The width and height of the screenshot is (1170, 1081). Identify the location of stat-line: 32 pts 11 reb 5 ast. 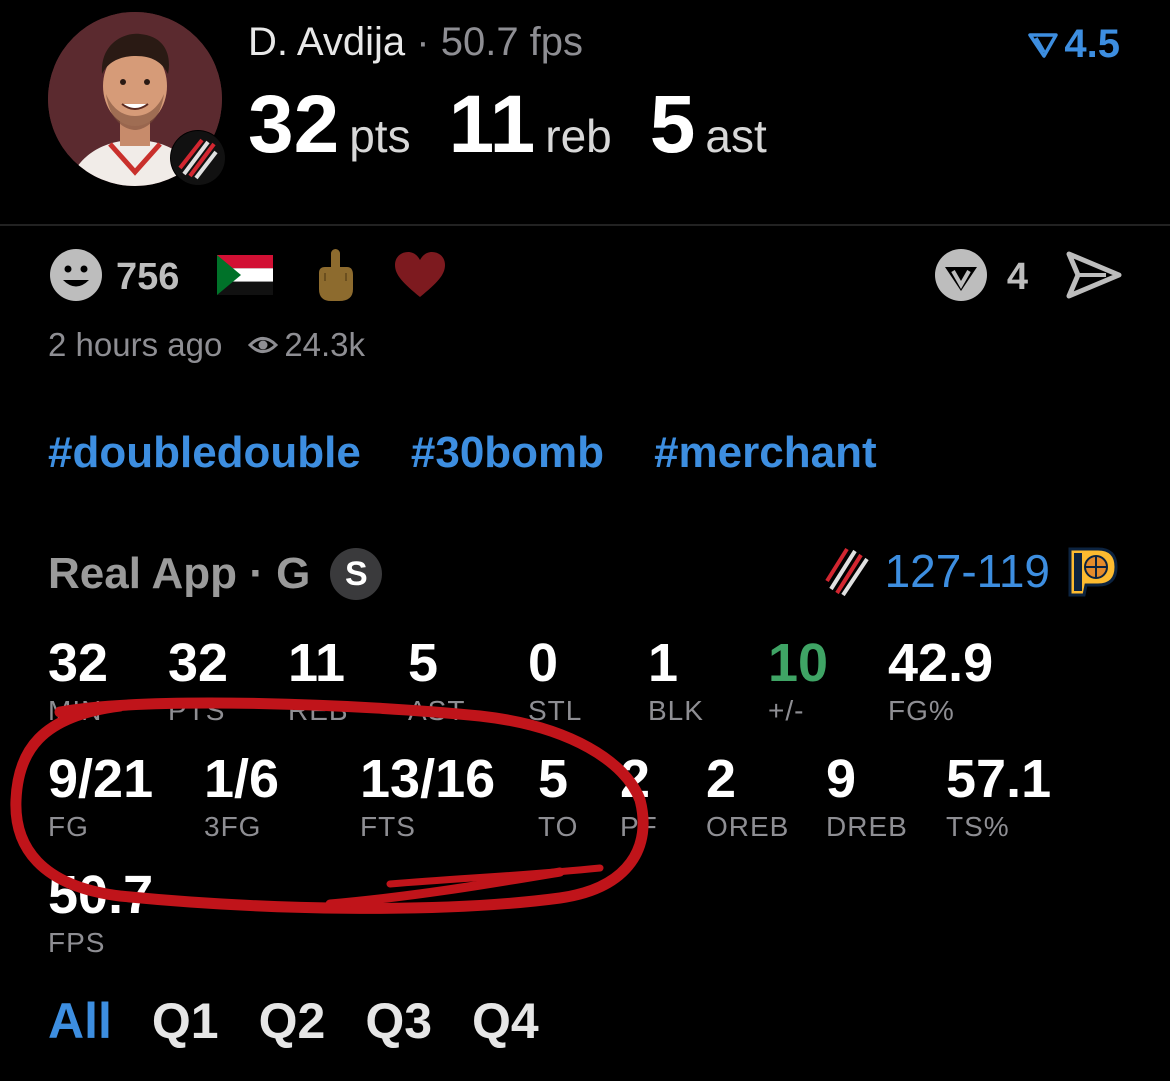
(526, 125).